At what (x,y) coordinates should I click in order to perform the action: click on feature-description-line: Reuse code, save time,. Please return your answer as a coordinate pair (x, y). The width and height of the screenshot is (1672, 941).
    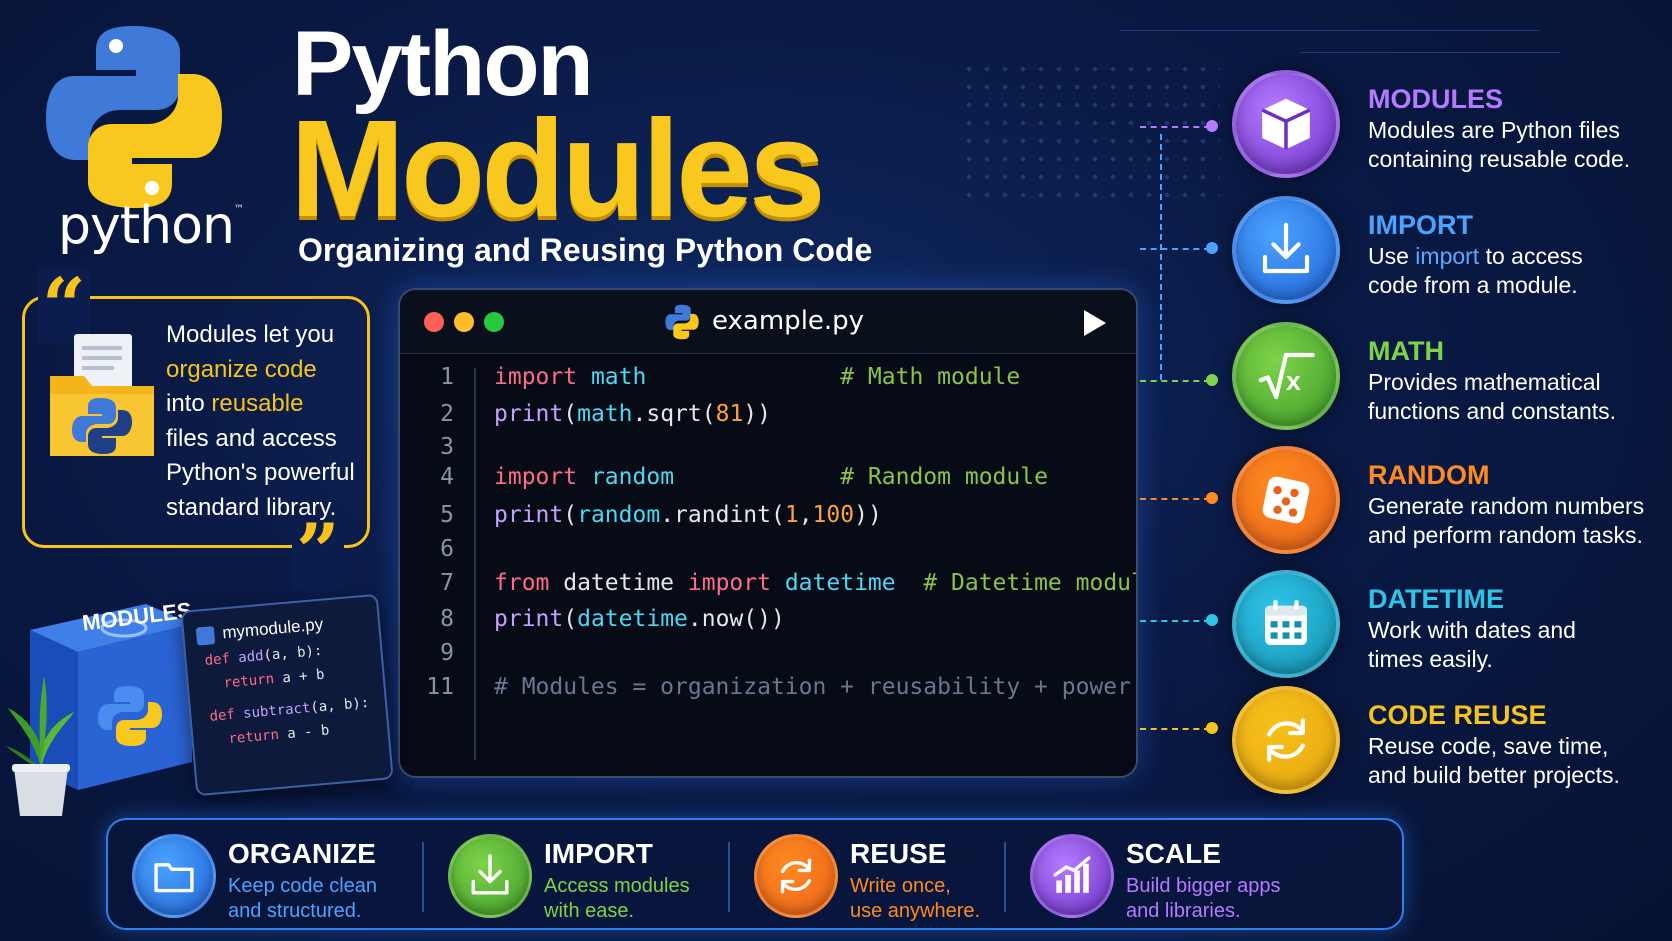
    Looking at the image, I should click on (1494, 746).